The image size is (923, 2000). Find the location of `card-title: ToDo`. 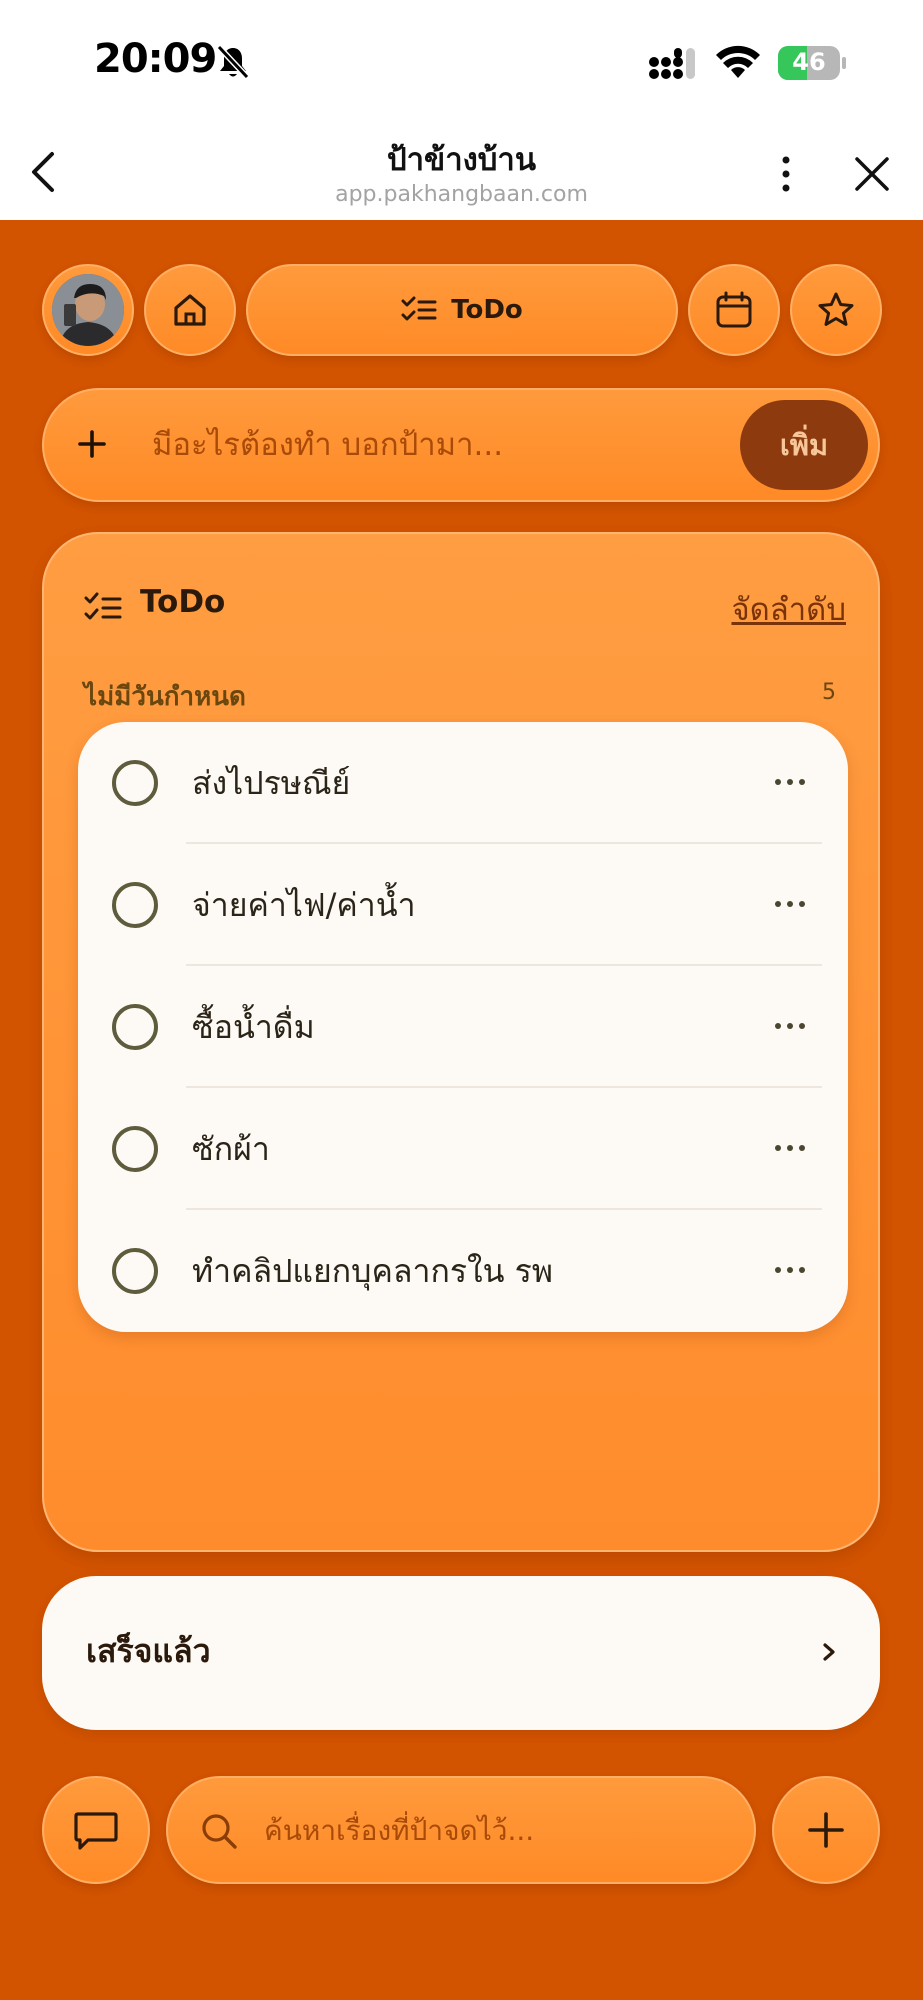

card-title: ToDo is located at coordinates (183, 602).